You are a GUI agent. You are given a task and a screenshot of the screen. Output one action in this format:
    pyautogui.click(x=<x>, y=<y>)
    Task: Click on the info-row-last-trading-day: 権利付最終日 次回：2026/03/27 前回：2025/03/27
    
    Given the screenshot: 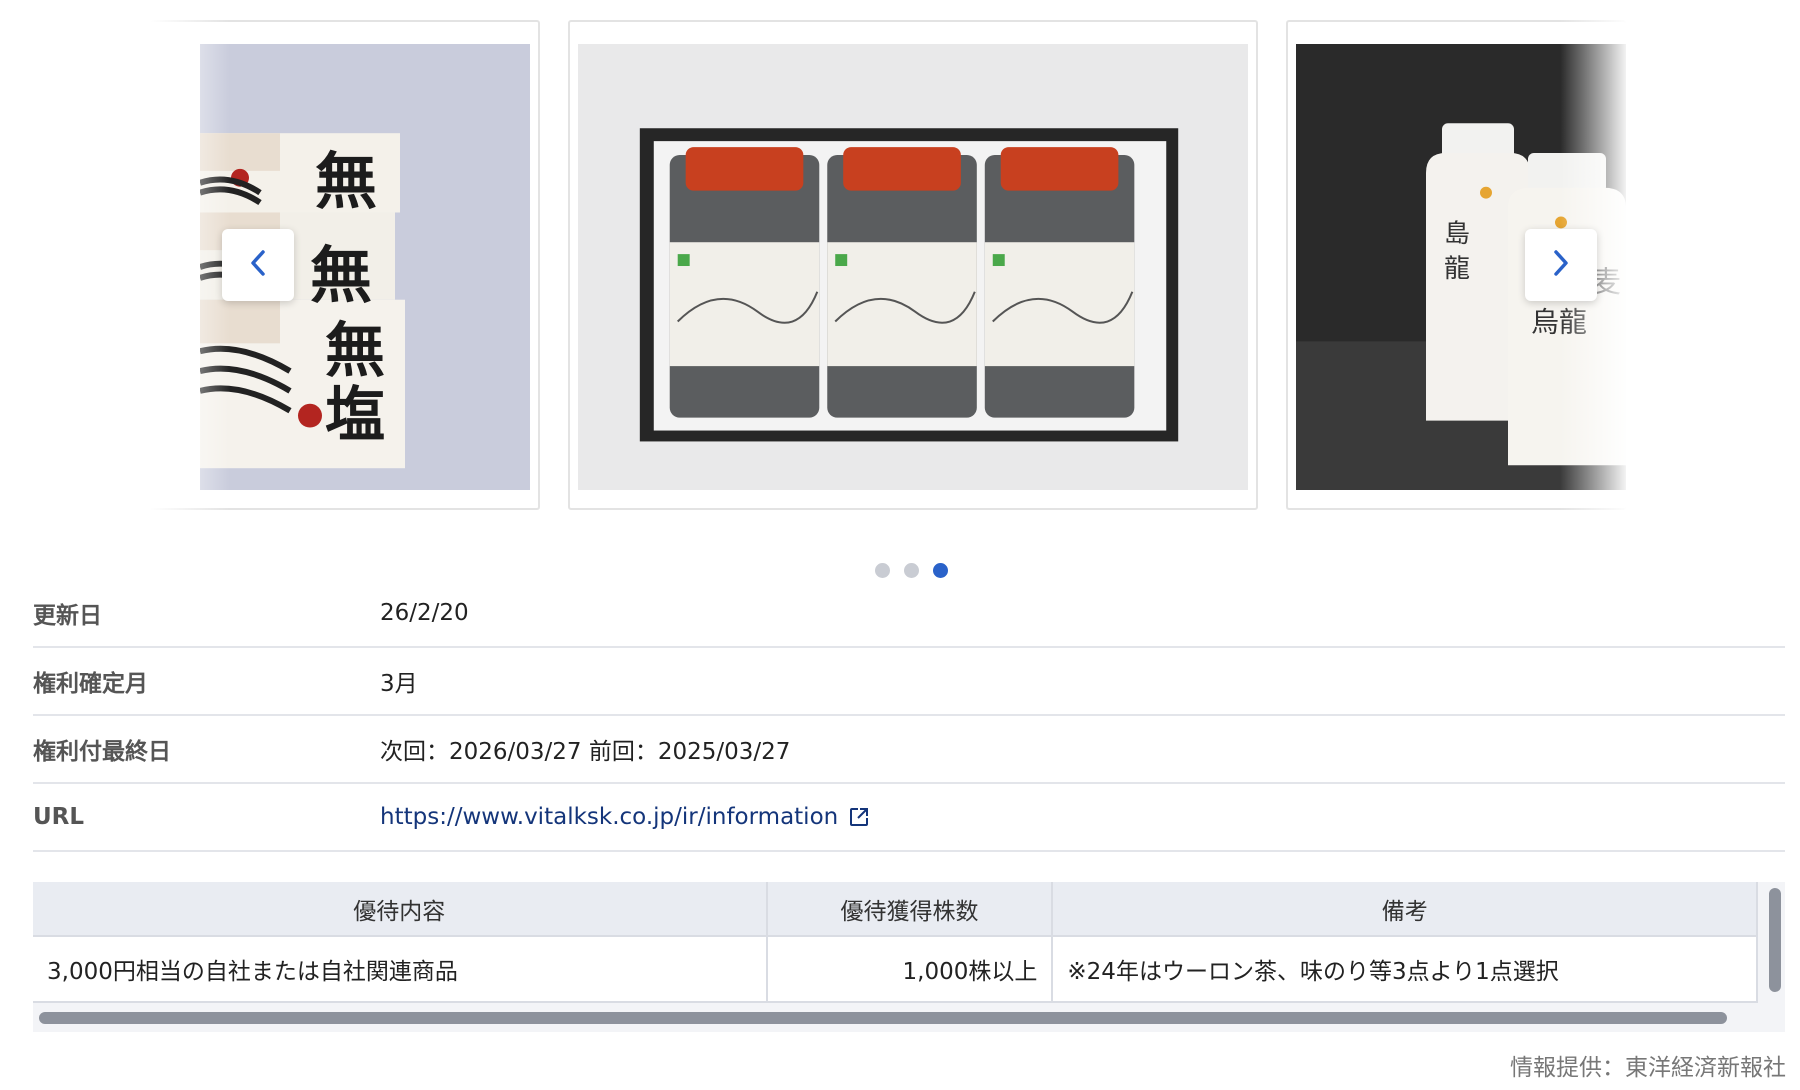 What is the action you would take?
    pyautogui.click(x=909, y=750)
    